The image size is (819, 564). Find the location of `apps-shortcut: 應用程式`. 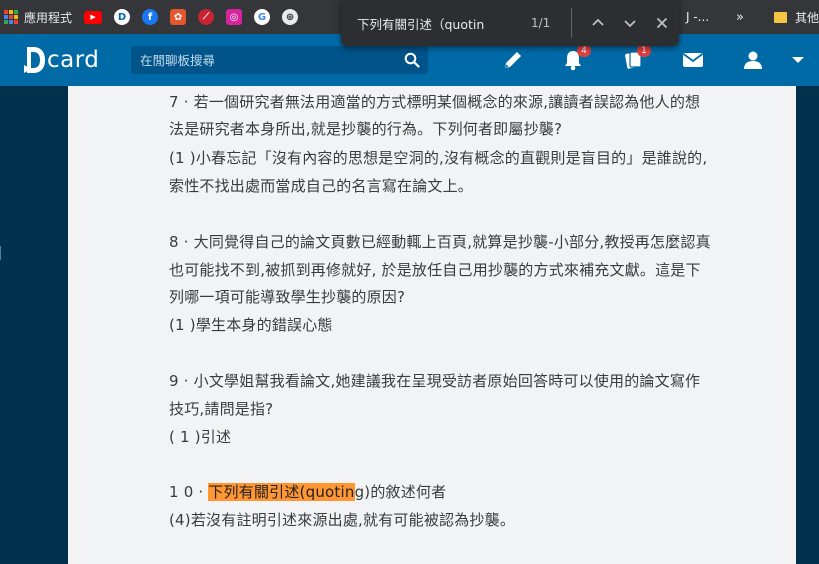

apps-shortcut: 應用程式 is located at coordinates (39, 17).